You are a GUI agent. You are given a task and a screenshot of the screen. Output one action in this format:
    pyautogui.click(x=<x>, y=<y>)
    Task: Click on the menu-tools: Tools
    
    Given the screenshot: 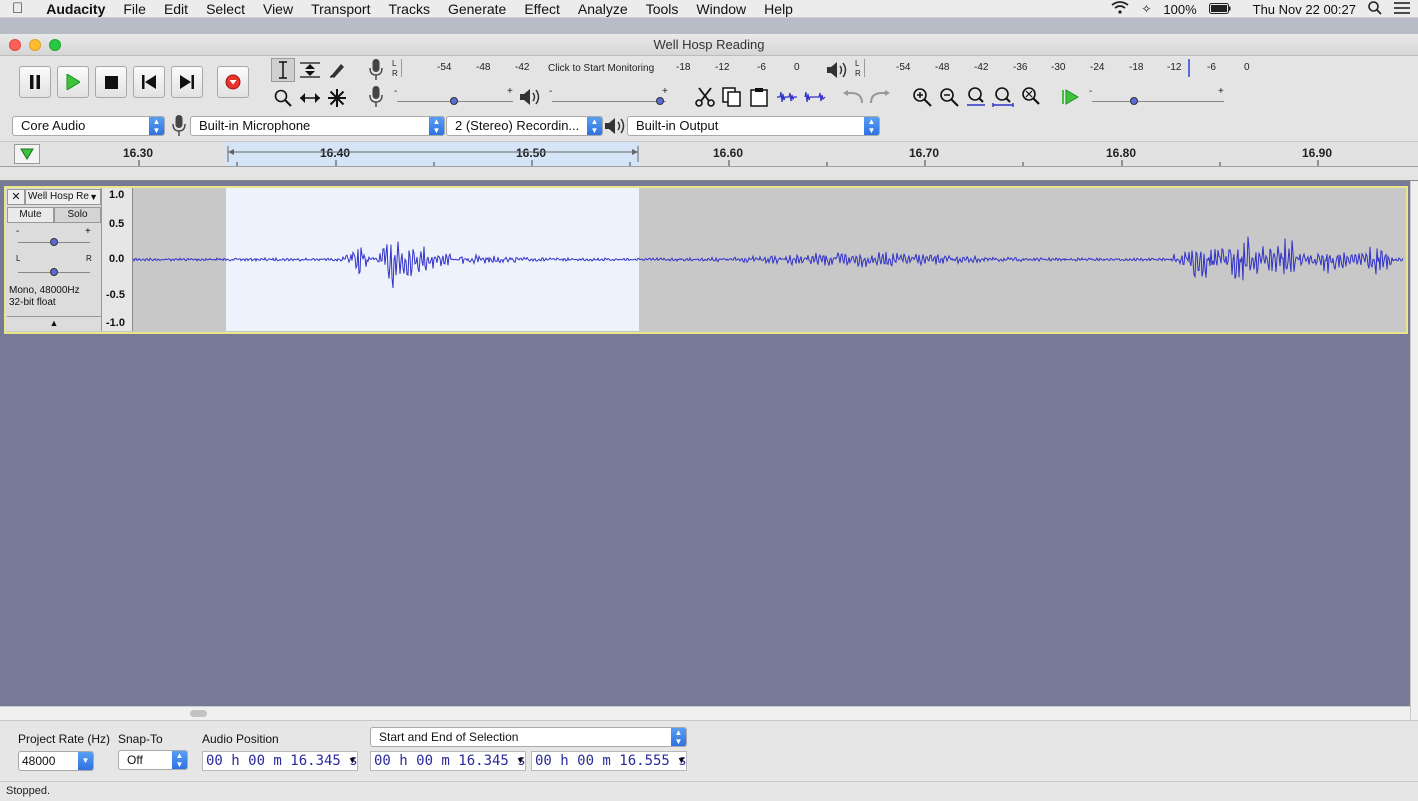 What is the action you would take?
    pyautogui.click(x=662, y=9)
    